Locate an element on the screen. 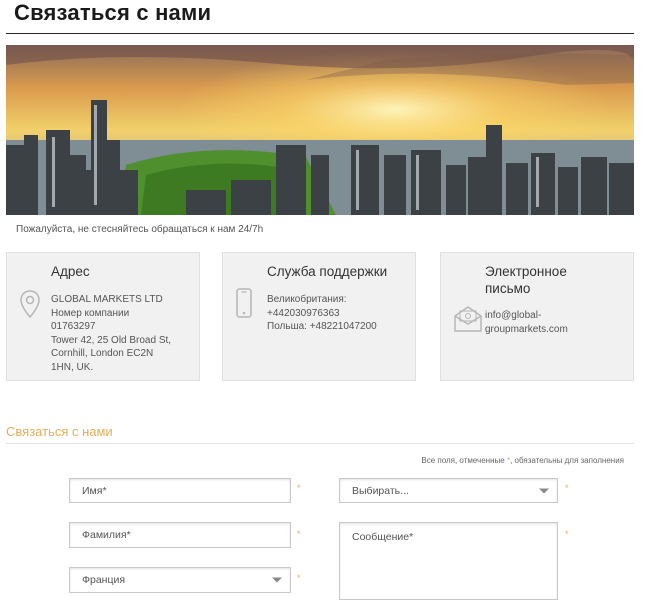 The image size is (653, 600). topic-required-star: * is located at coordinates (567, 488).